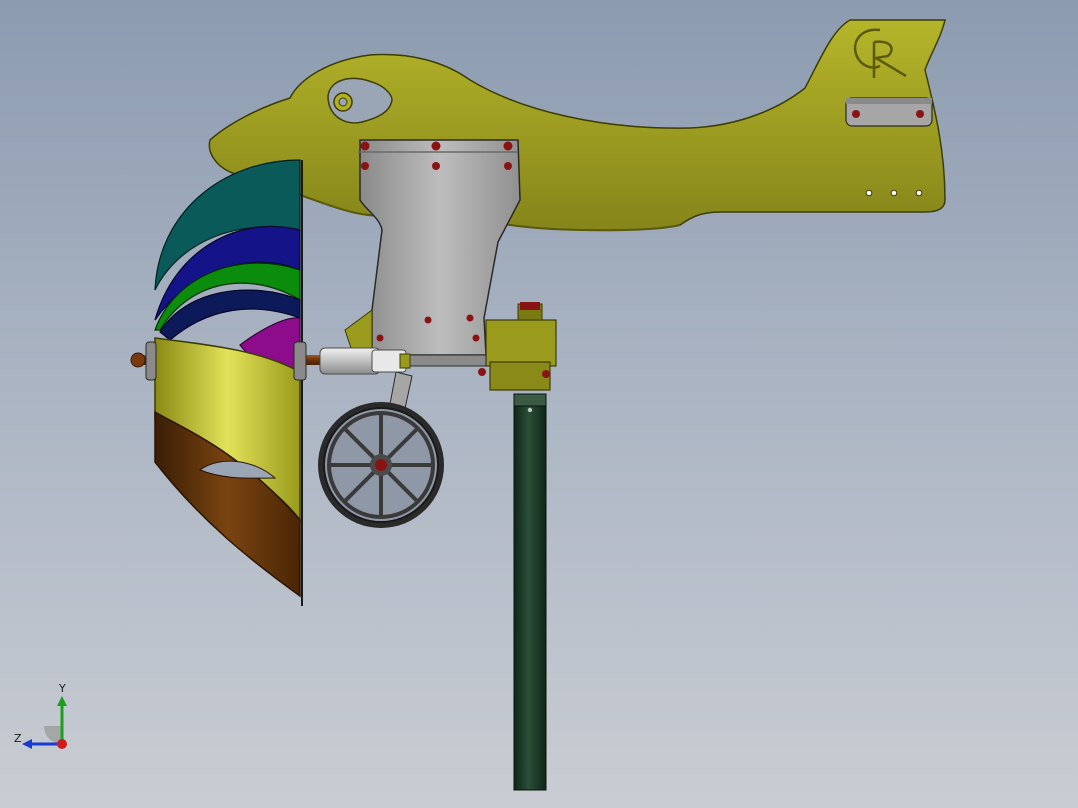 Image resolution: width=1078 pixels, height=808 pixels. Describe the element at coordinates (889, 112) in the screenshot. I see `tail-plate` at that location.